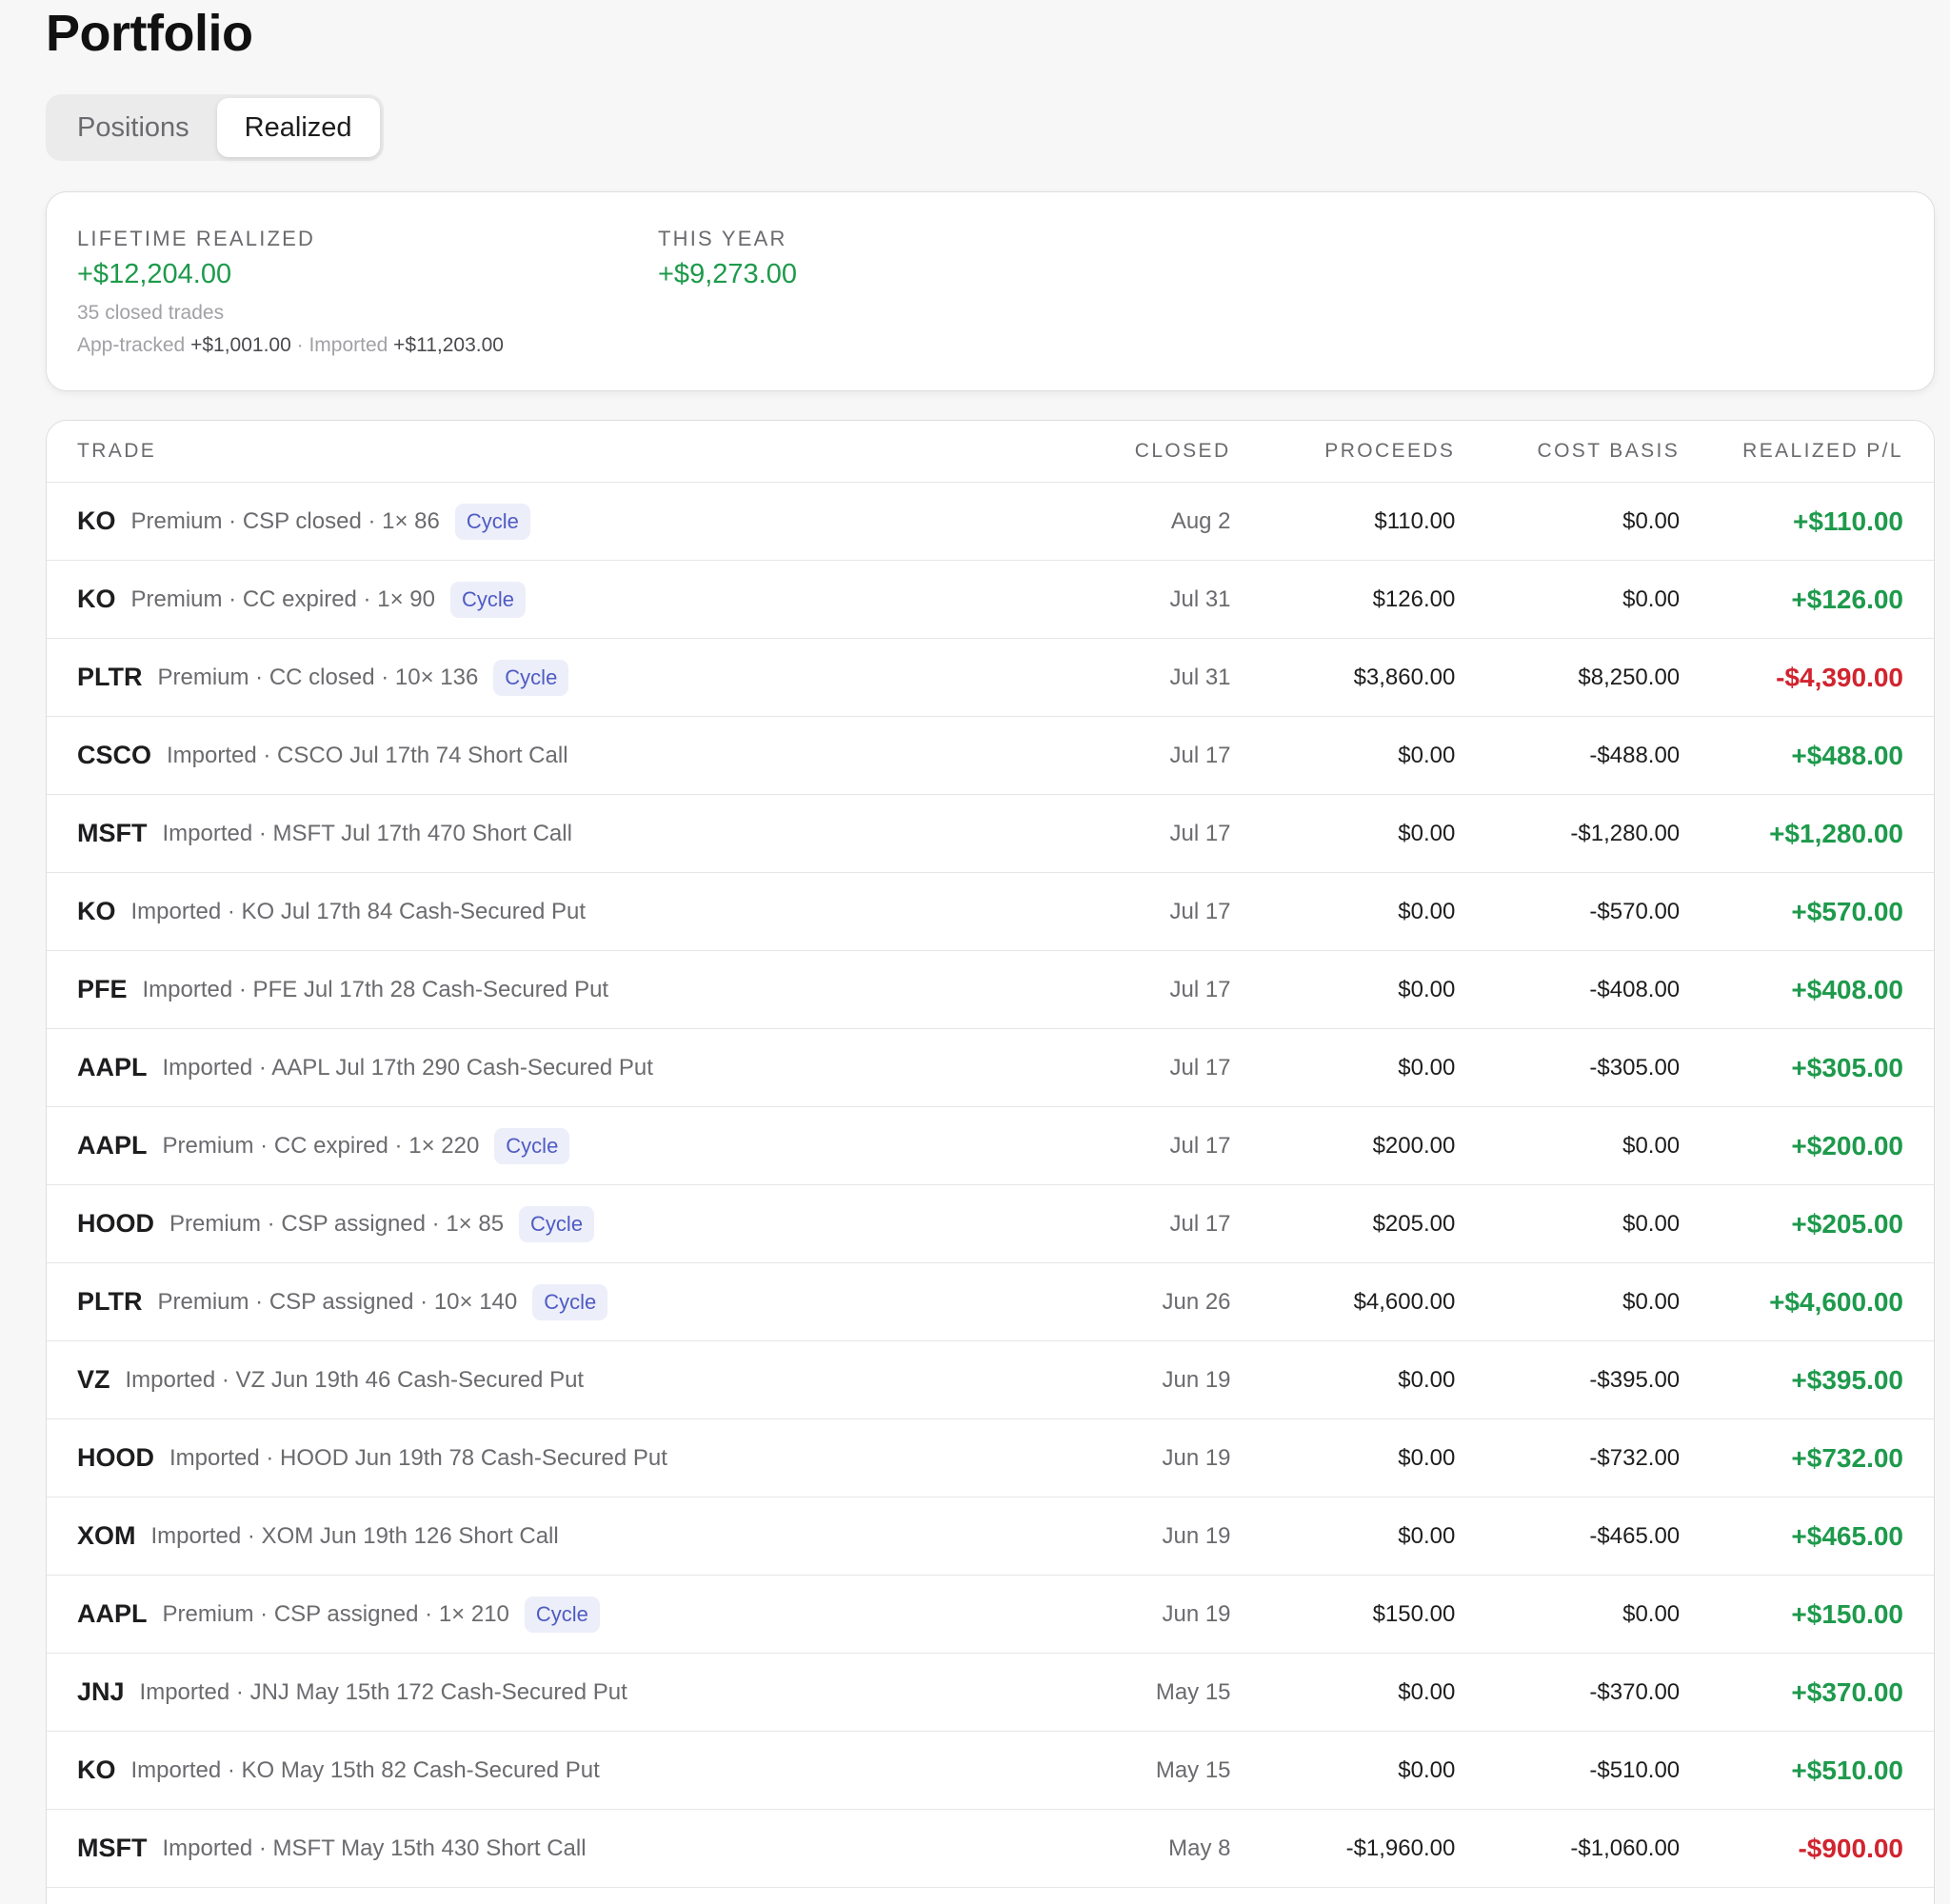  I want to click on this-year-label: THIS YEAR, so click(722, 238).